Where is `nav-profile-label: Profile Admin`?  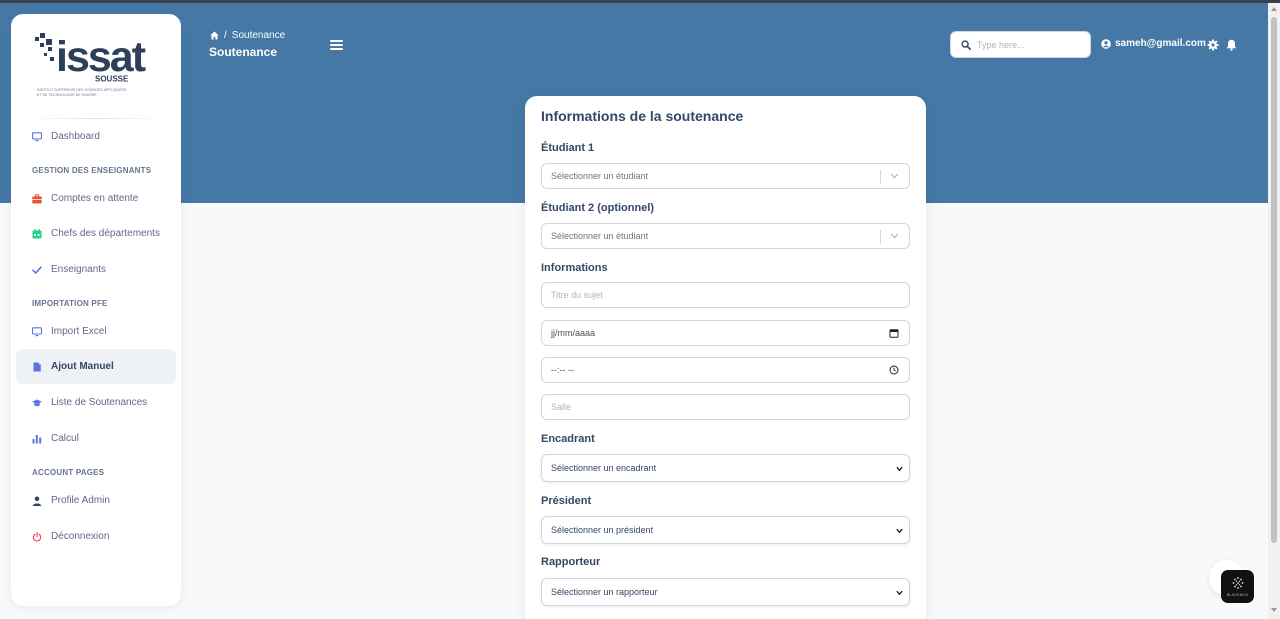 nav-profile-label: Profile Admin is located at coordinates (80, 500).